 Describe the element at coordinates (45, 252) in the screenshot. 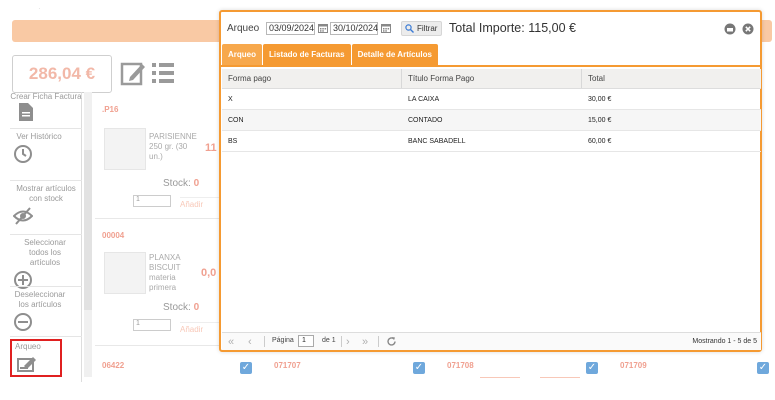

I see `sidebar-label: Seleccionar todos los artículos` at that location.